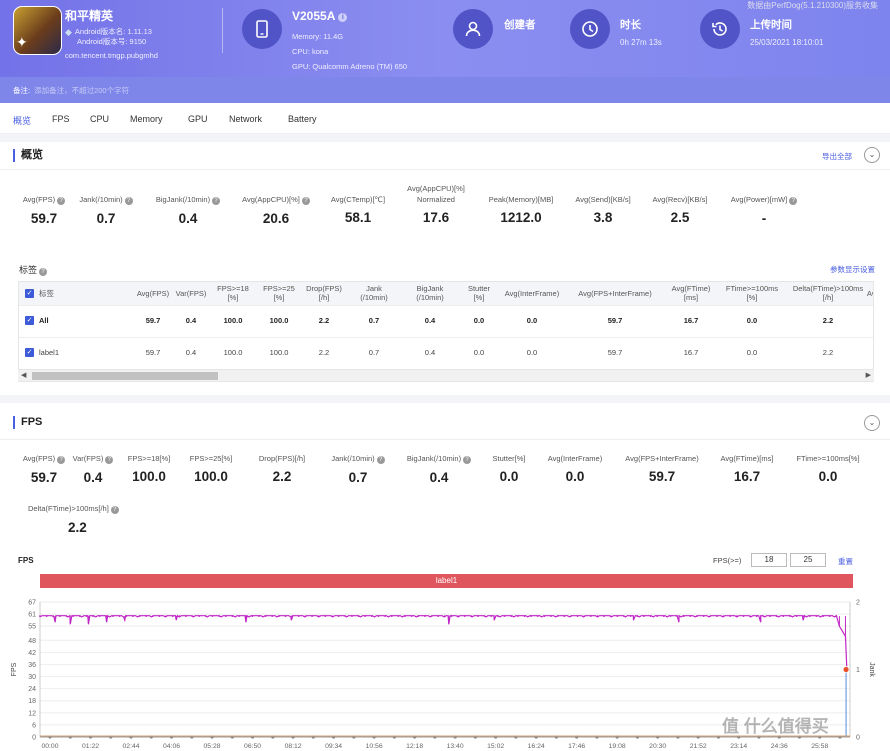 Image resolution: width=890 pixels, height=751 pixels. Describe the element at coordinates (99, 119) in the screenshot. I see `tab-cpu: CPU` at that location.